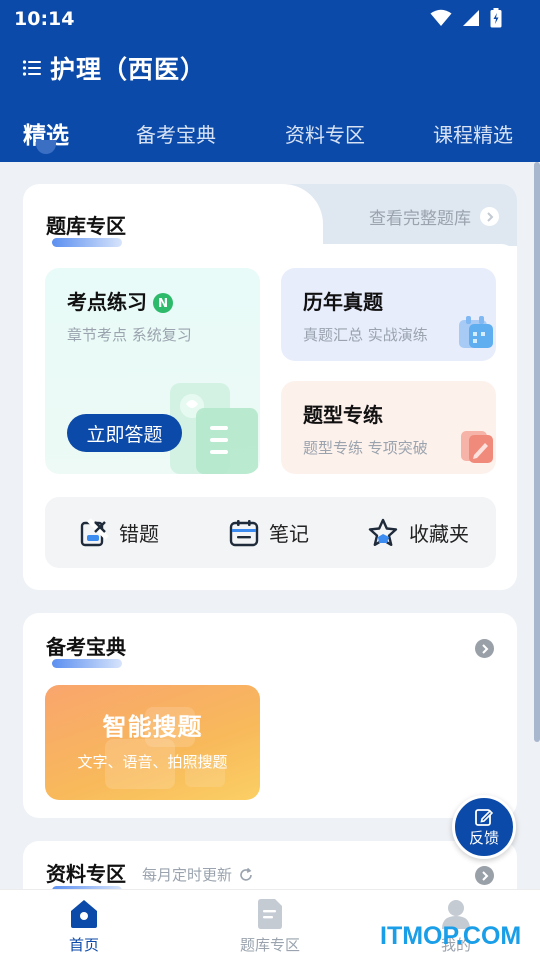  I want to click on home-icon, so click(84, 914).